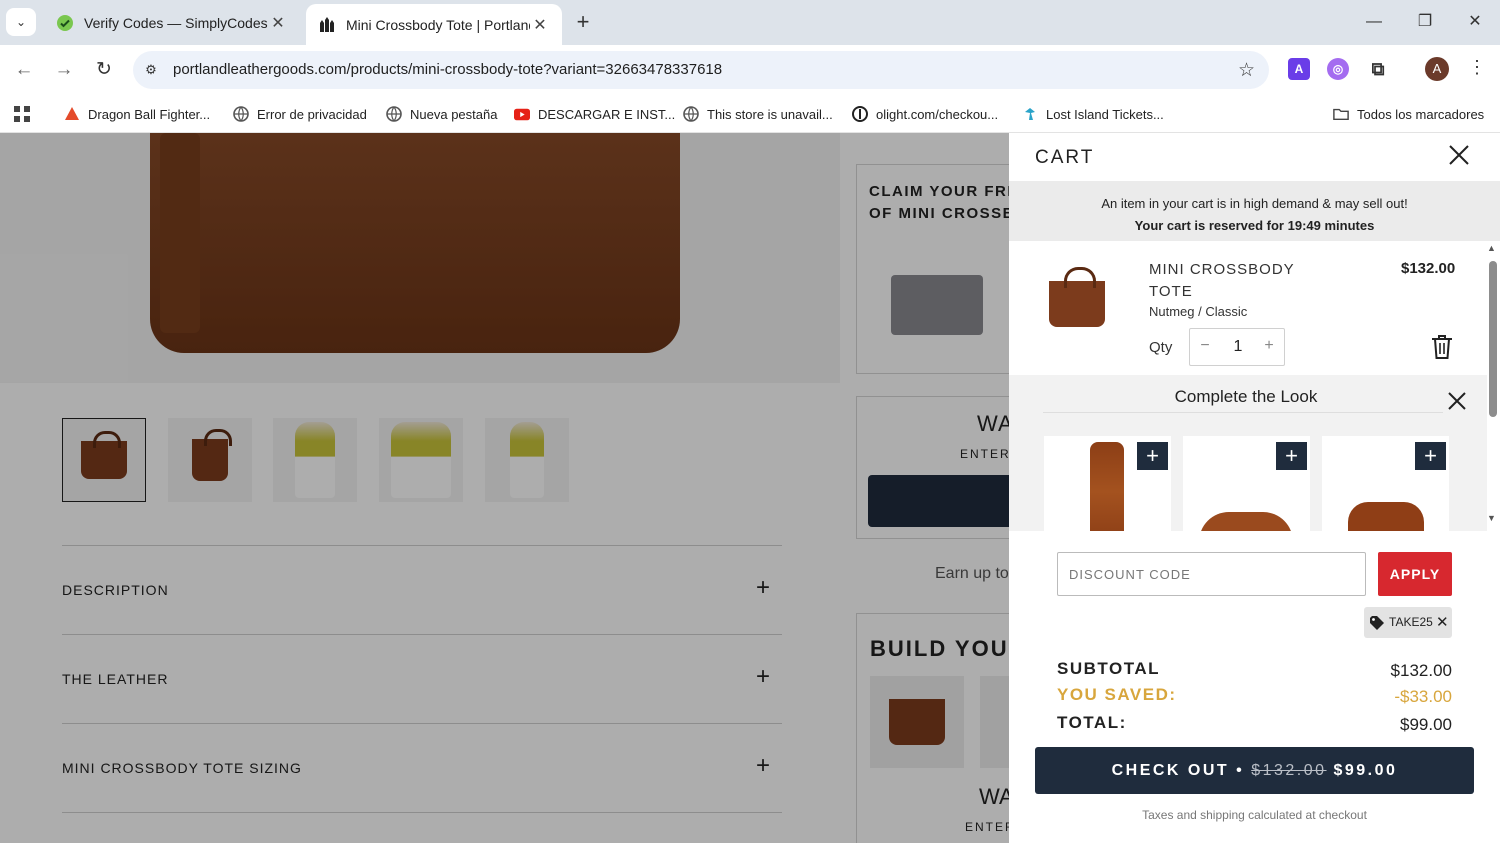 The image size is (1500, 843). What do you see at coordinates (1254, 225) in the screenshot?
I see `notice-timer: Your cart is reserved for 19:49 minutes` at bounding box center [1254, 225].